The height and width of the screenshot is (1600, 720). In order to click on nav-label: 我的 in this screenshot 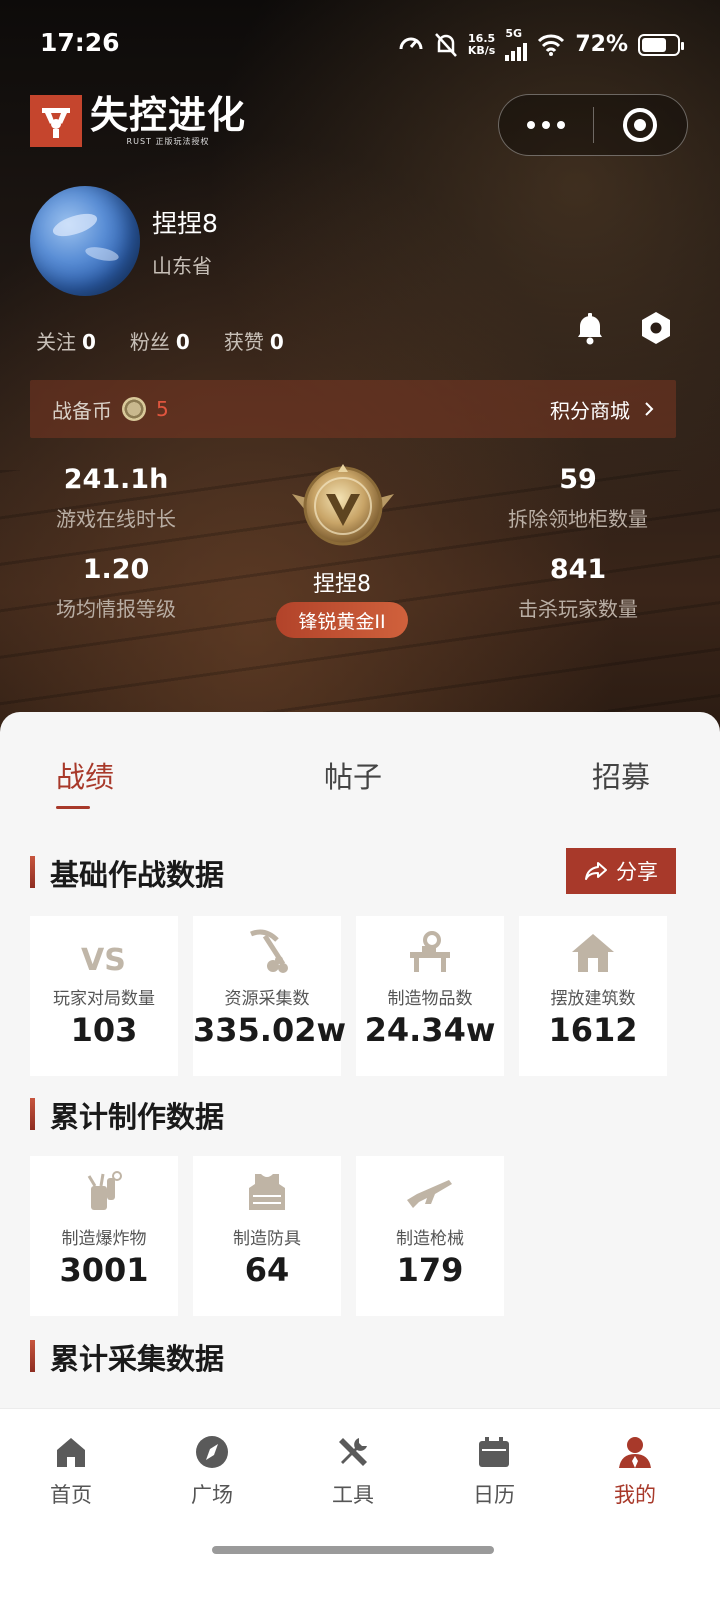, I will do `click(635, 1495)`.